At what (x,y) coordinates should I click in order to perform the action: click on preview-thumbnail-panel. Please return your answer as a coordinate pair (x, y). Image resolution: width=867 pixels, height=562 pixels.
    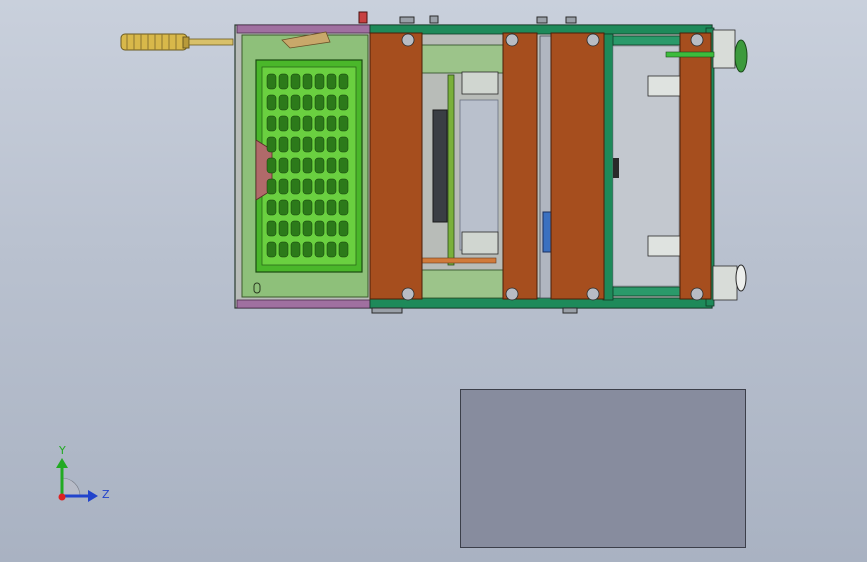
    Looking at the image, I should click on (603, 468).